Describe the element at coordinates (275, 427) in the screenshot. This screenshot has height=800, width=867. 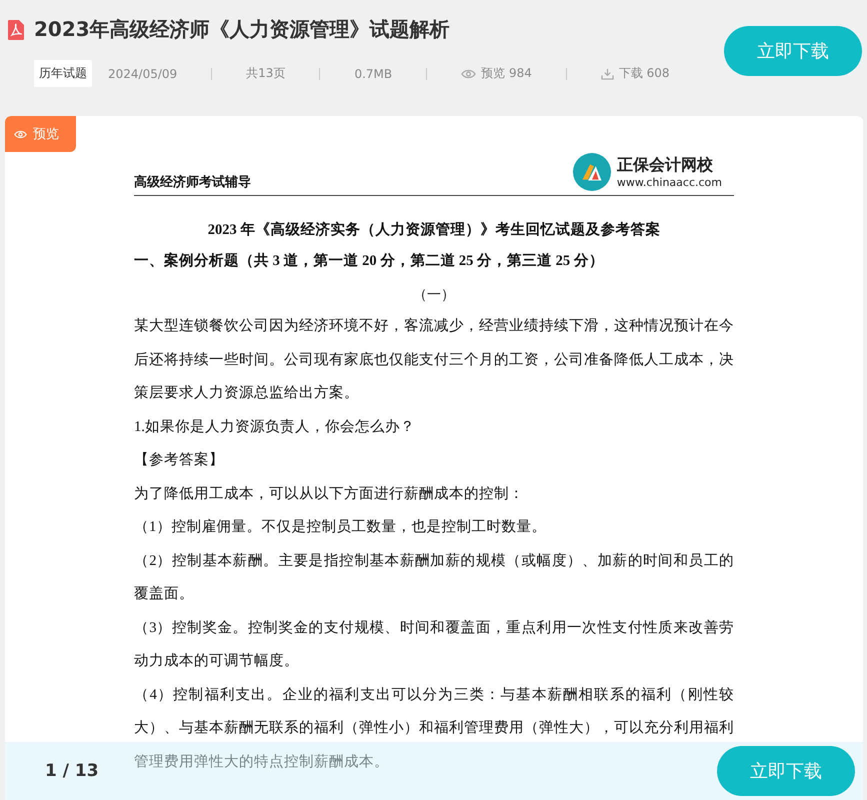
I see `paragraph: 1.如果你是人力资源负责人，你会怎么办？` at that location.